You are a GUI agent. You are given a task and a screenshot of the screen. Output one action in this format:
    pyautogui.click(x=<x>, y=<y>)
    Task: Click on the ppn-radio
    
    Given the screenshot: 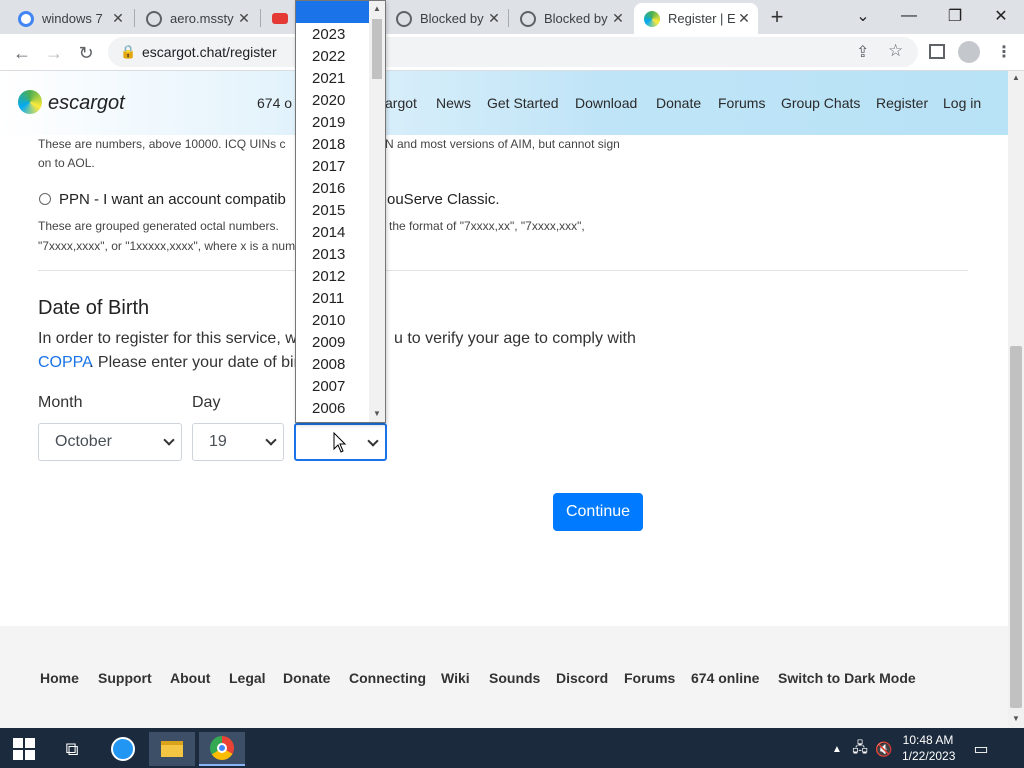 What is the action you would take?
    pyautogui.click(x=45, y=199)
    